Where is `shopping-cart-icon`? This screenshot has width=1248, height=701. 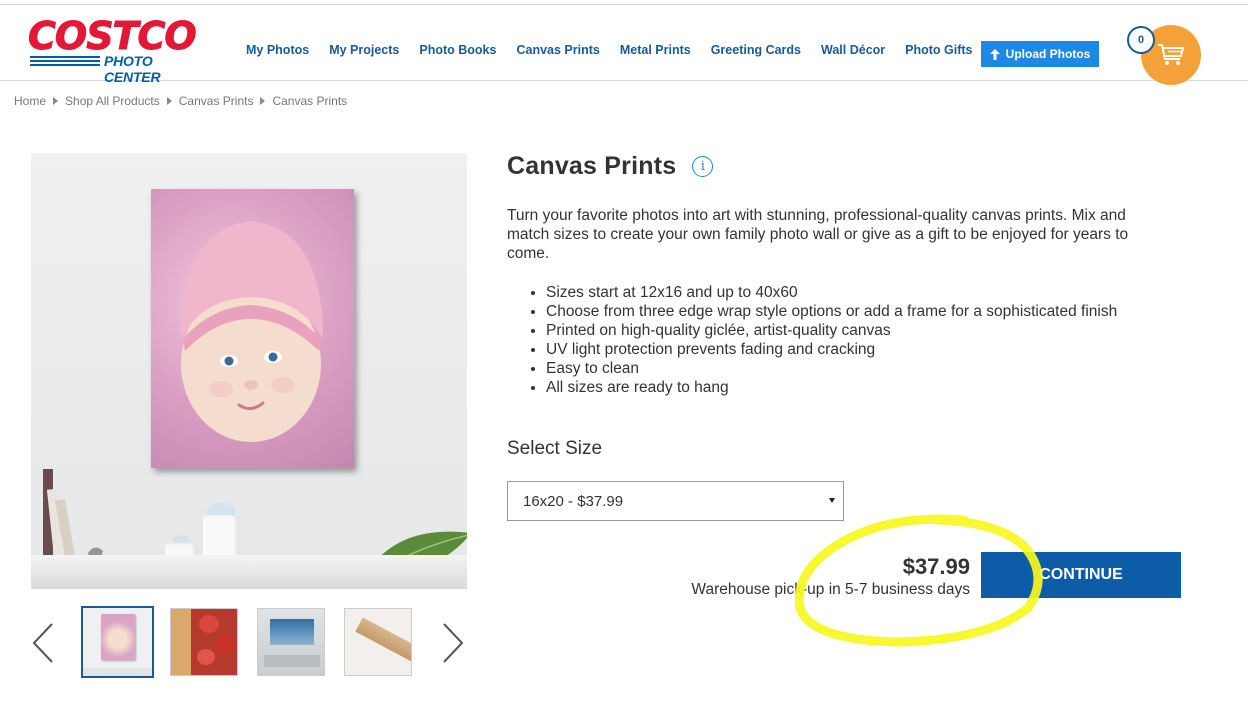
shopping-cart-icon is located at coordinates (1171, 54).